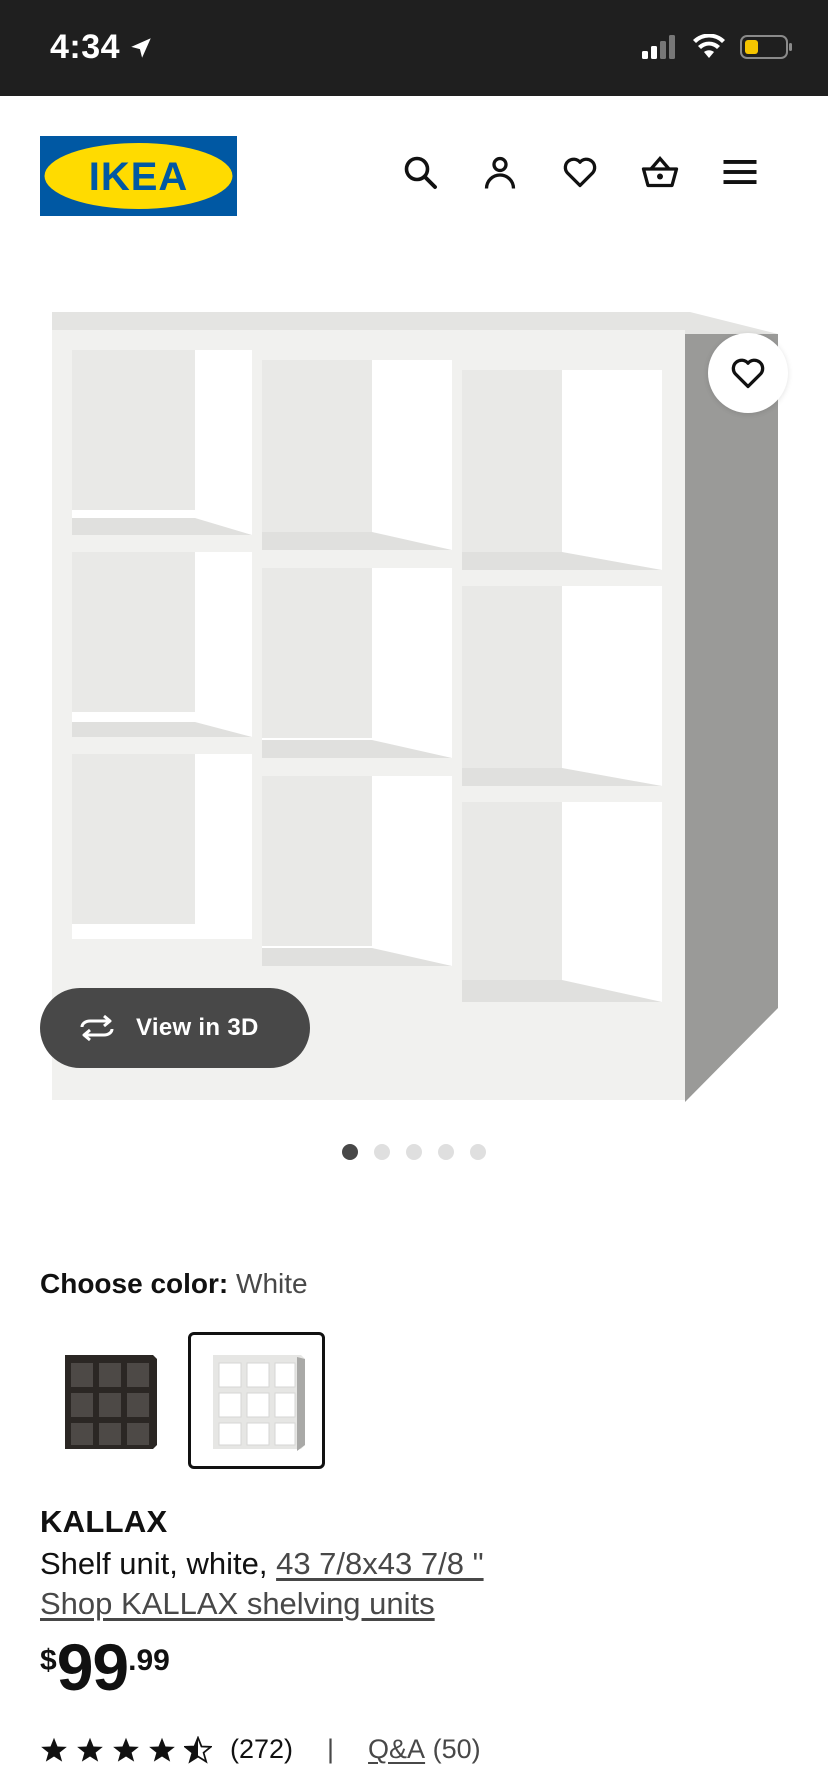  Describe the element at coordinates (709, 46) in the screenshot. I see `wifi-icon` at that location.